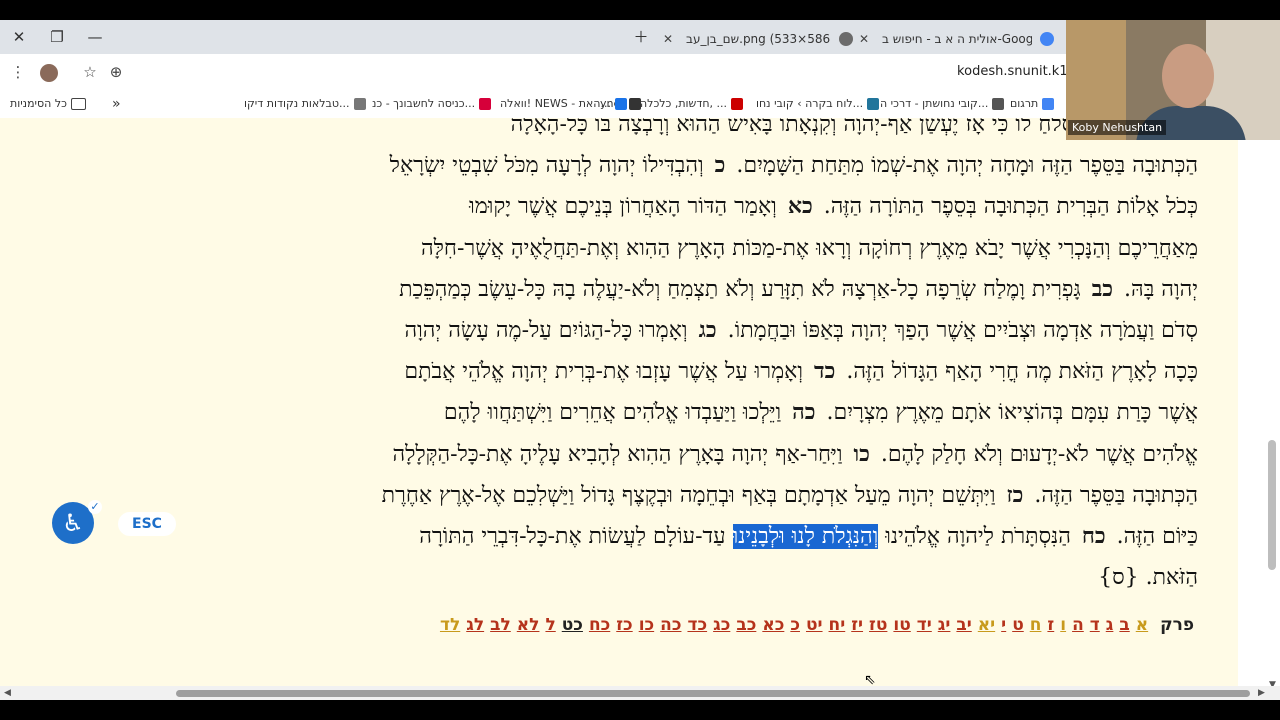  What do you see at coordinates (610, 72) in the screenshot?
I see `address-bar: kodesh.snunit.k12.` at bounding box center [610, 72].